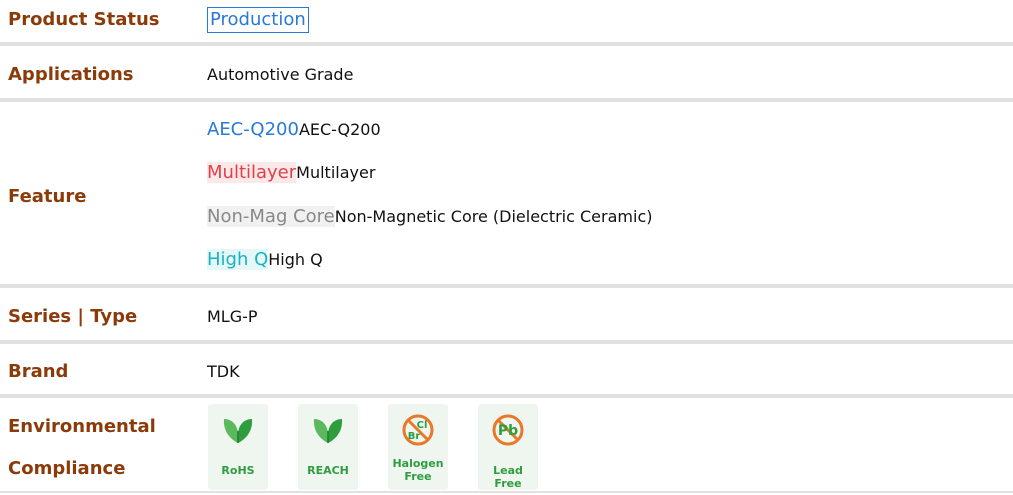  I want to click on applications-label: Applications, so click(71, 74).